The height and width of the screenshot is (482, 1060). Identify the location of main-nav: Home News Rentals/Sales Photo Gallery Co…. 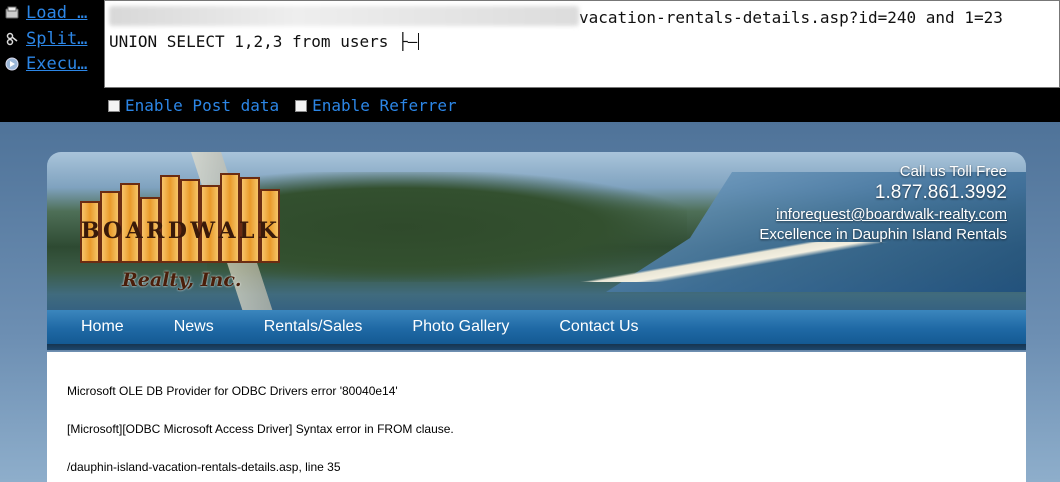
(536, 327).